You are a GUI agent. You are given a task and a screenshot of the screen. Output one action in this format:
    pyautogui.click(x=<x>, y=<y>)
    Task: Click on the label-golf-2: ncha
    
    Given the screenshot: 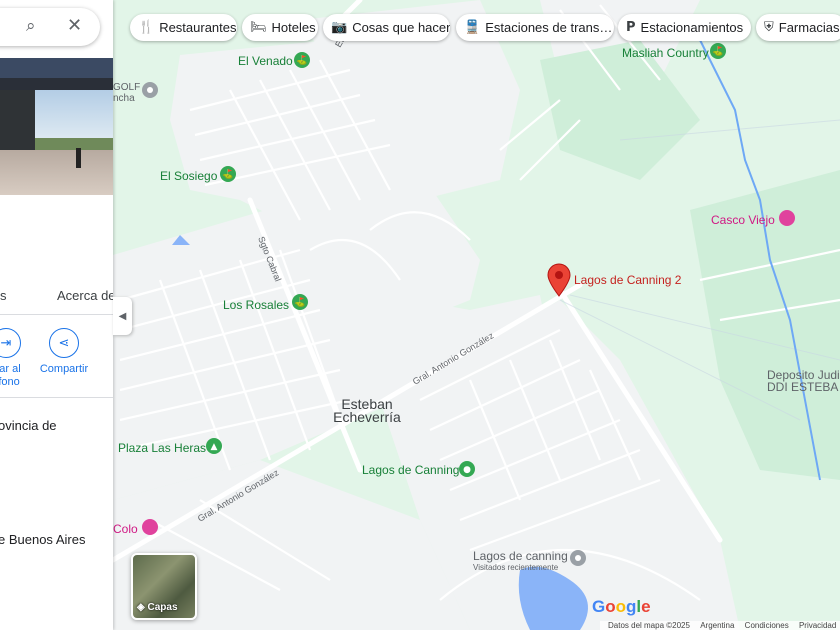 What is the action you would take?
    pyautogui.click(x=124, y=98)
    